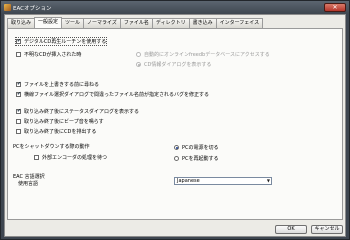 This screenshot has height=240, width=350. I want to click on app-icon, so click(7, 7).